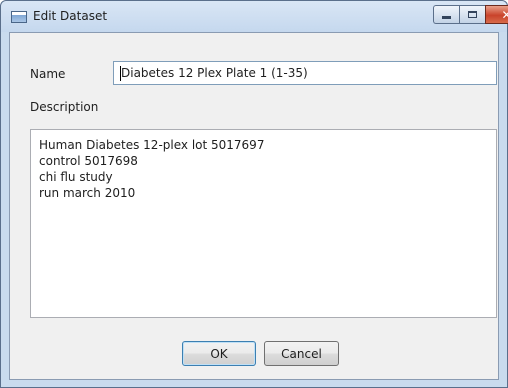 This screenshot has width=508, height=388. I want to click on cancel-button: Cancel, so click(301, 353).